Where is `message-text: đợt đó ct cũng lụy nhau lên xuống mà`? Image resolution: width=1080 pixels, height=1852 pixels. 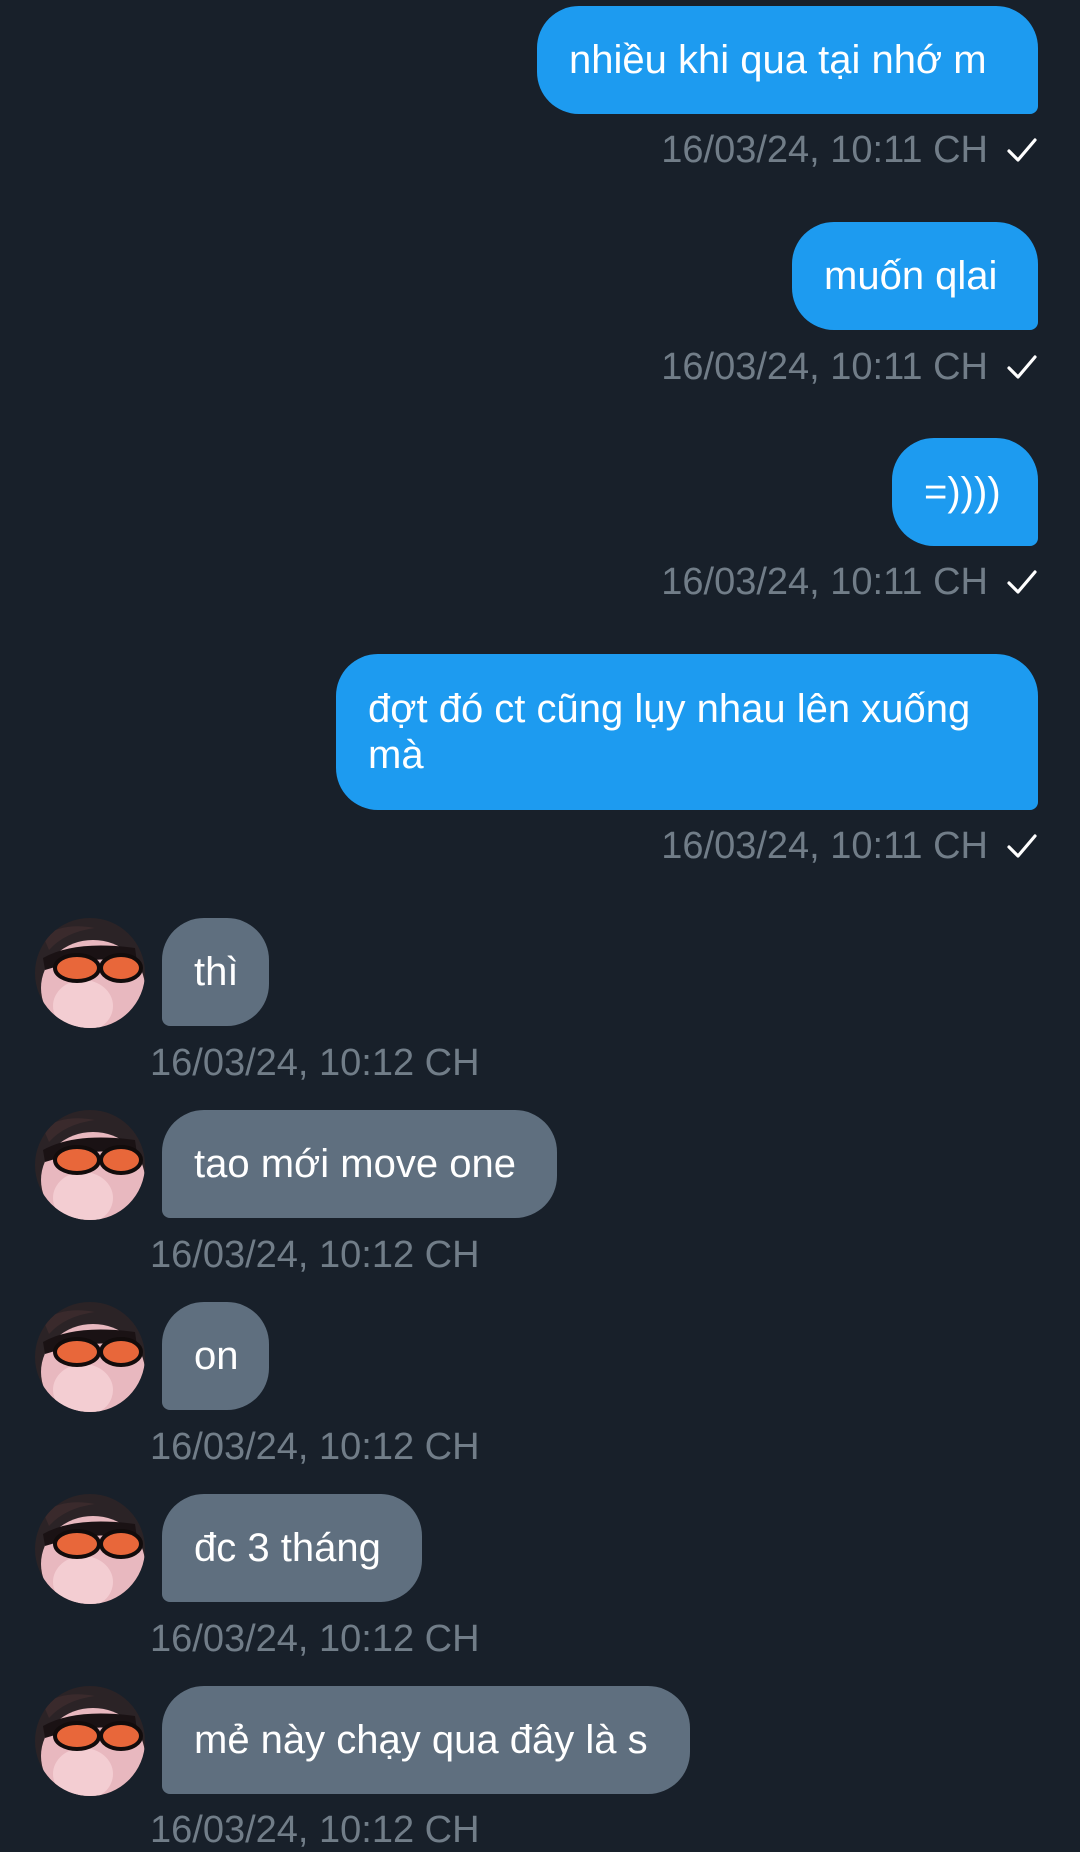
message-text: đợt đó ct cũng lụy nhau lên xuống mà is located at coordinates (669, 732).